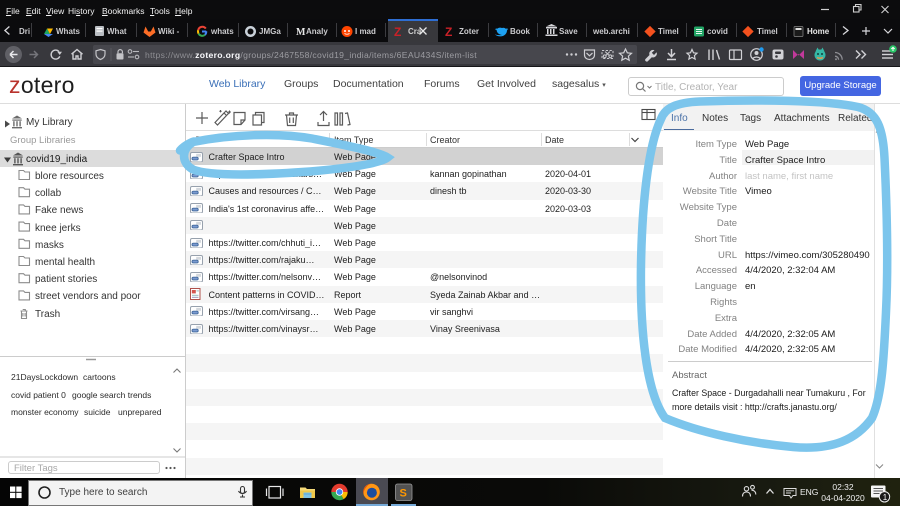 Image resolution: width=900 pixels, height=506 pixels. I want to click on svg-text: M, so click(301, 32).